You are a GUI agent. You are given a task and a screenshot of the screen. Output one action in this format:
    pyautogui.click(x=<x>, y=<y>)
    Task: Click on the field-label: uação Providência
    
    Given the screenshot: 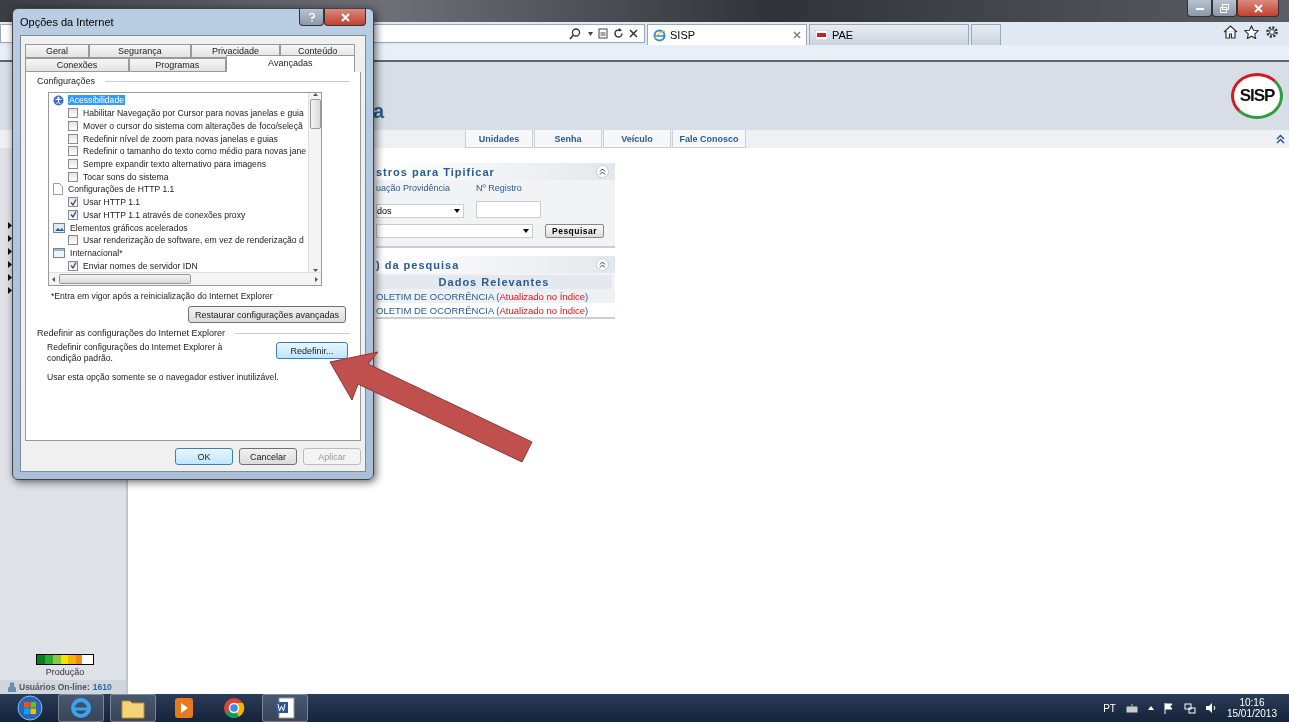 What is the action you would take?
    pyautogui.click(x=414, y=188)
    